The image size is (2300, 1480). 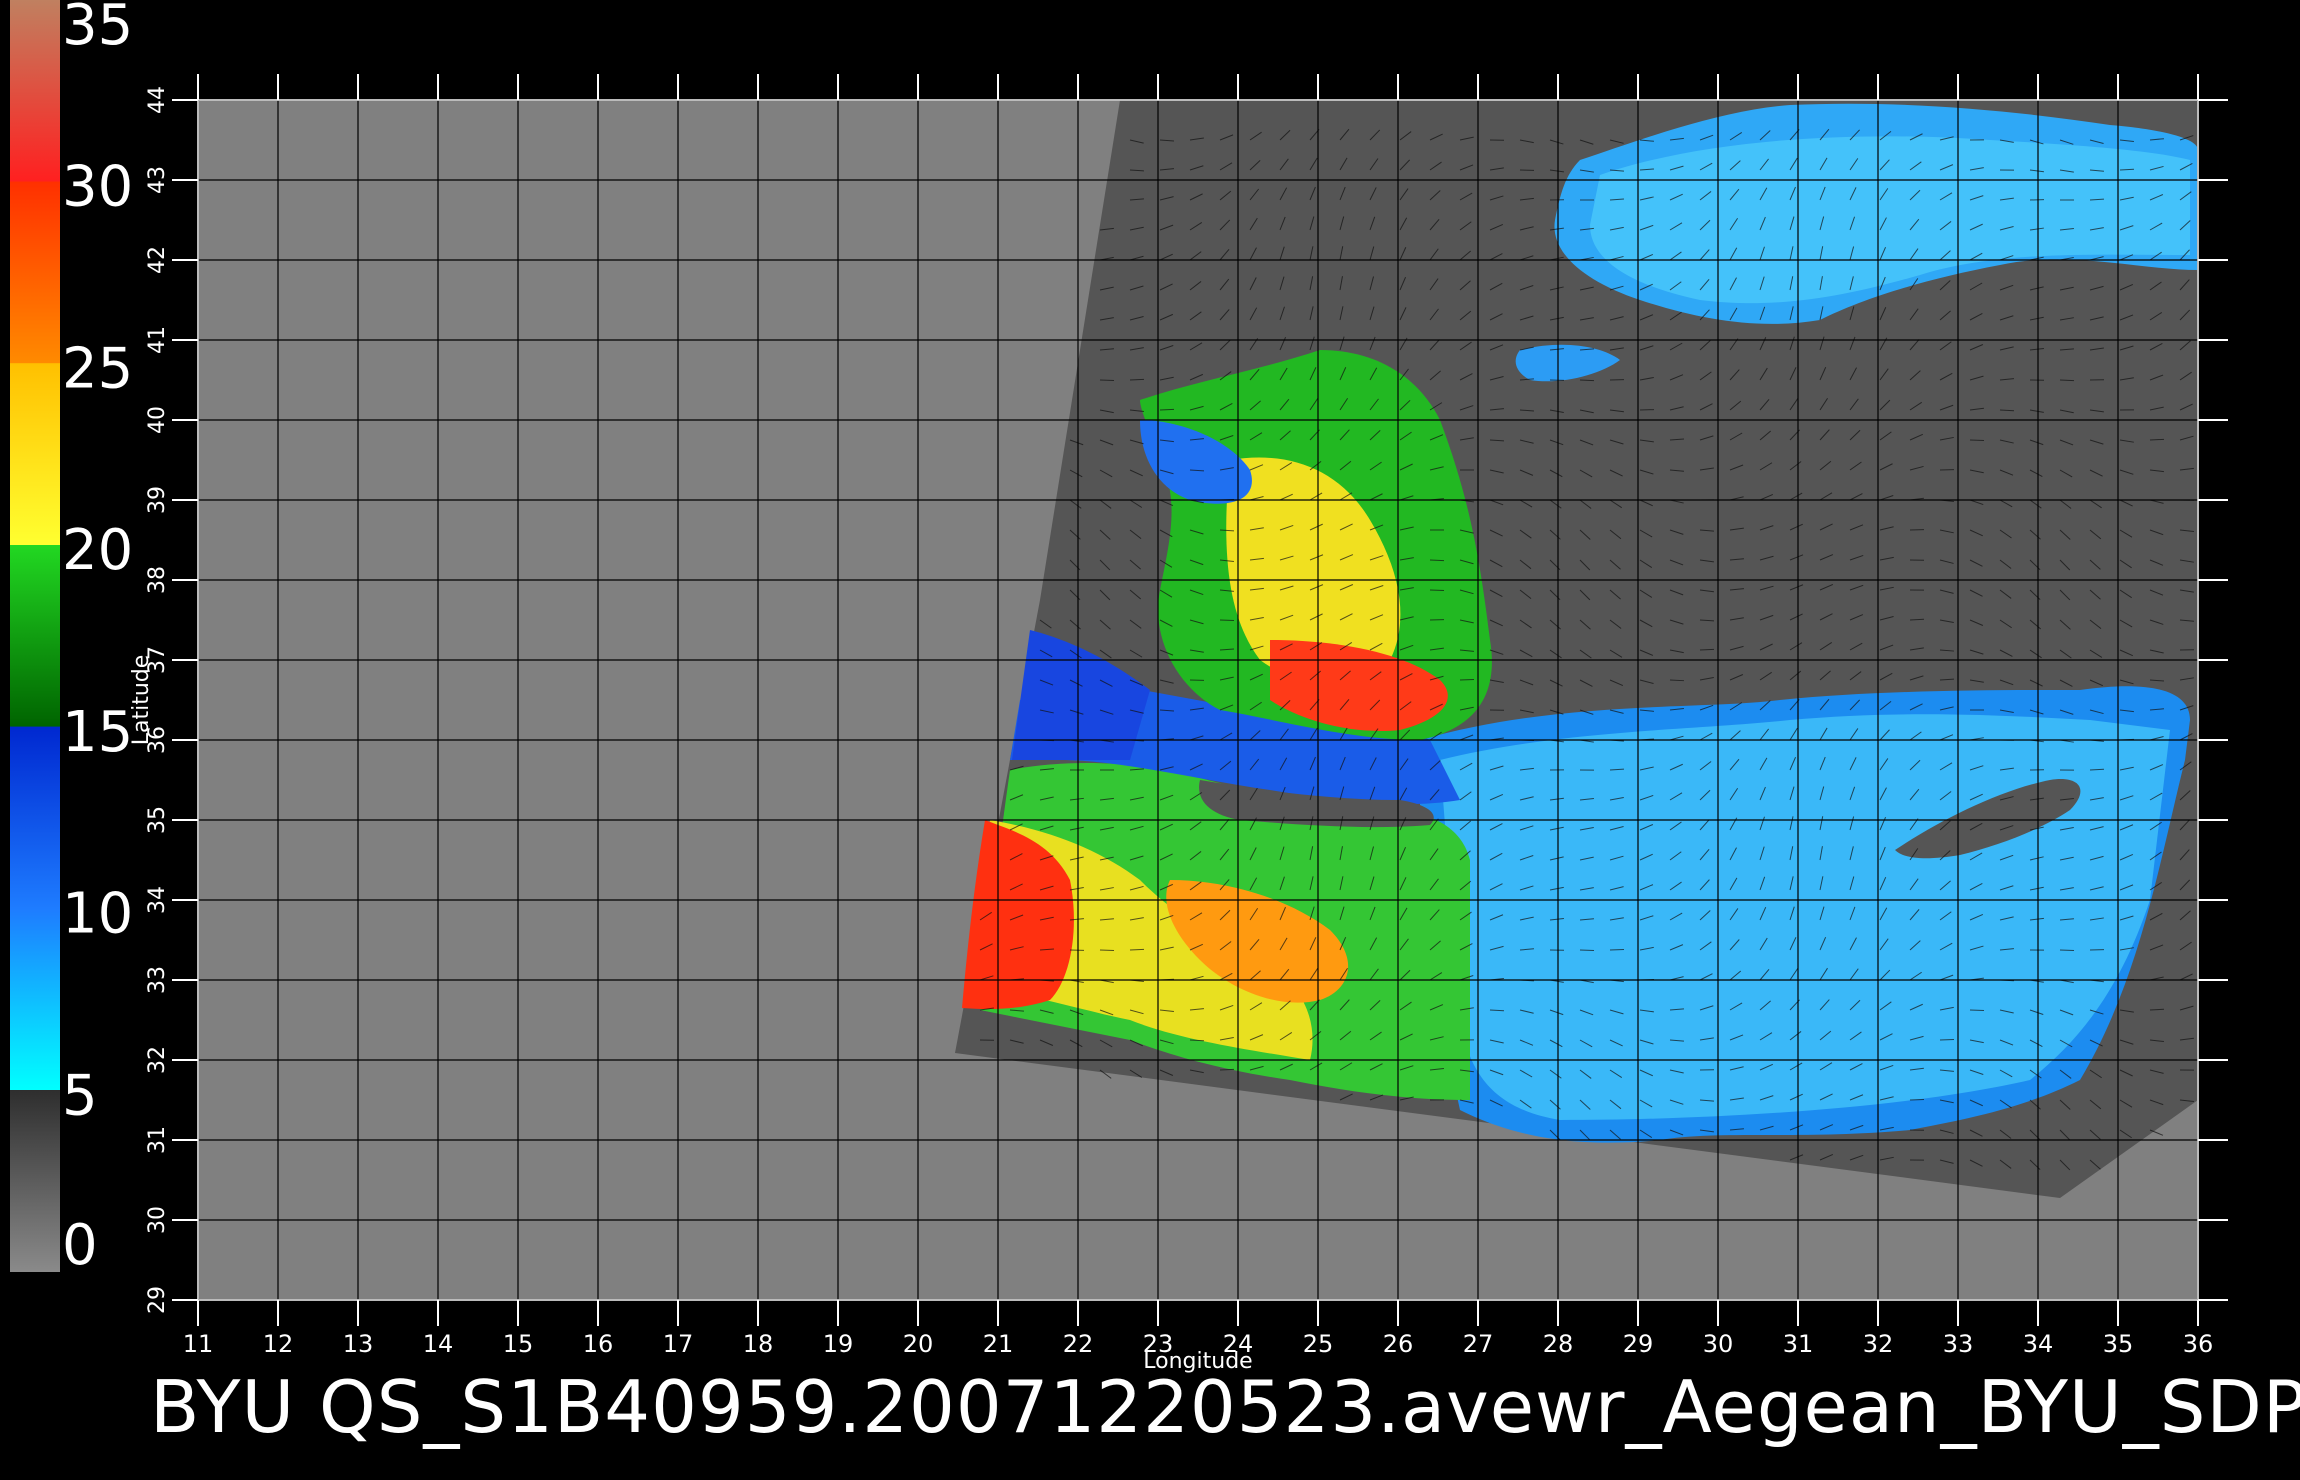 What do you see at coordinates (157, 260) in the screenshot?
I see `latitude-tick-label: 42` at bounding box center [157, 260].